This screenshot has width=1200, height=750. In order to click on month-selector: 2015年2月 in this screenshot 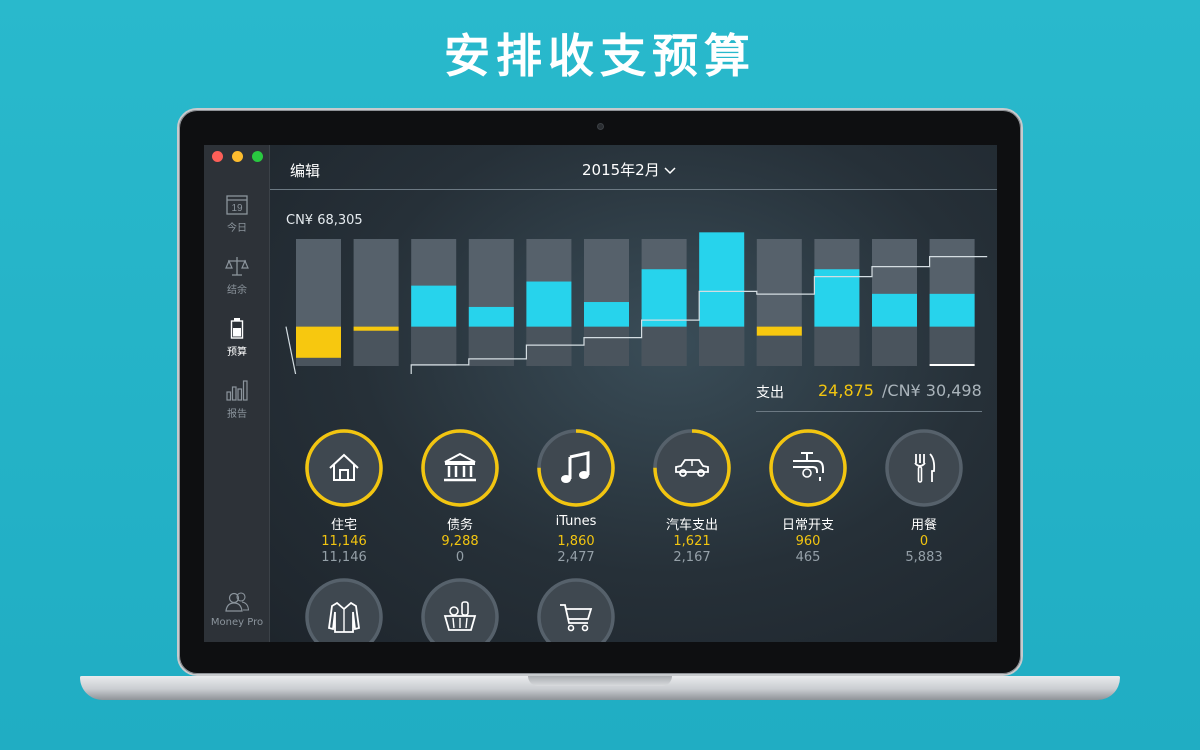, I will do `click(629, 169)`.